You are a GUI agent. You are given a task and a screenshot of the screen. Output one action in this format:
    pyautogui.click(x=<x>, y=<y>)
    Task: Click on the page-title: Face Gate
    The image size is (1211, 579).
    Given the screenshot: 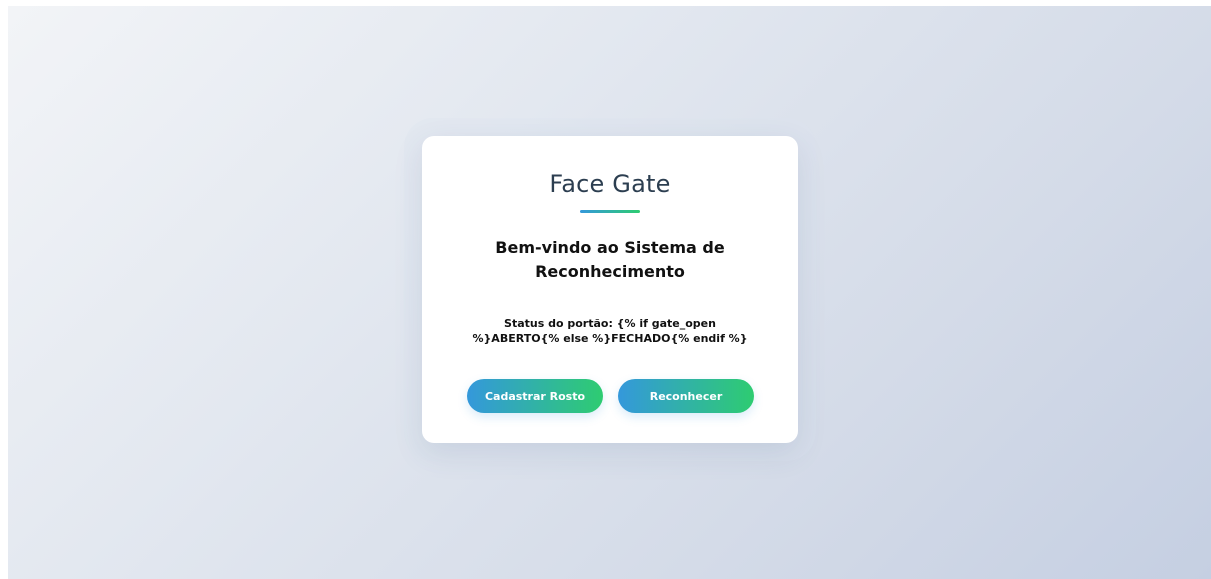 What is the action you would take?
    pyautogui.click(x=610, y=184)
    